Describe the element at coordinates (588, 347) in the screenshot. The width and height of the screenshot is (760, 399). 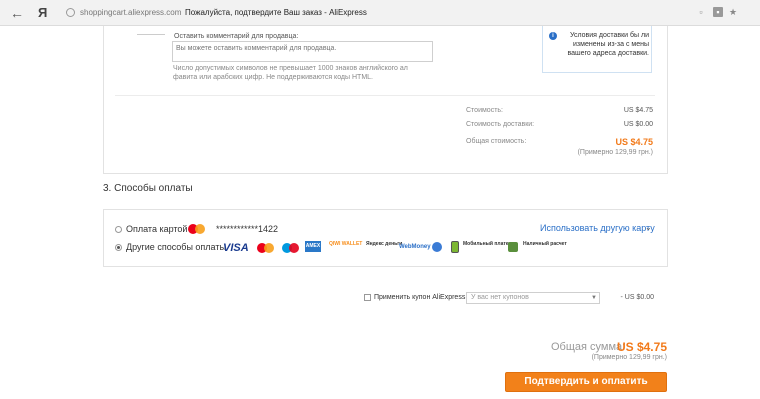
I see `grand-total-label: Общая сумма:` at that location.